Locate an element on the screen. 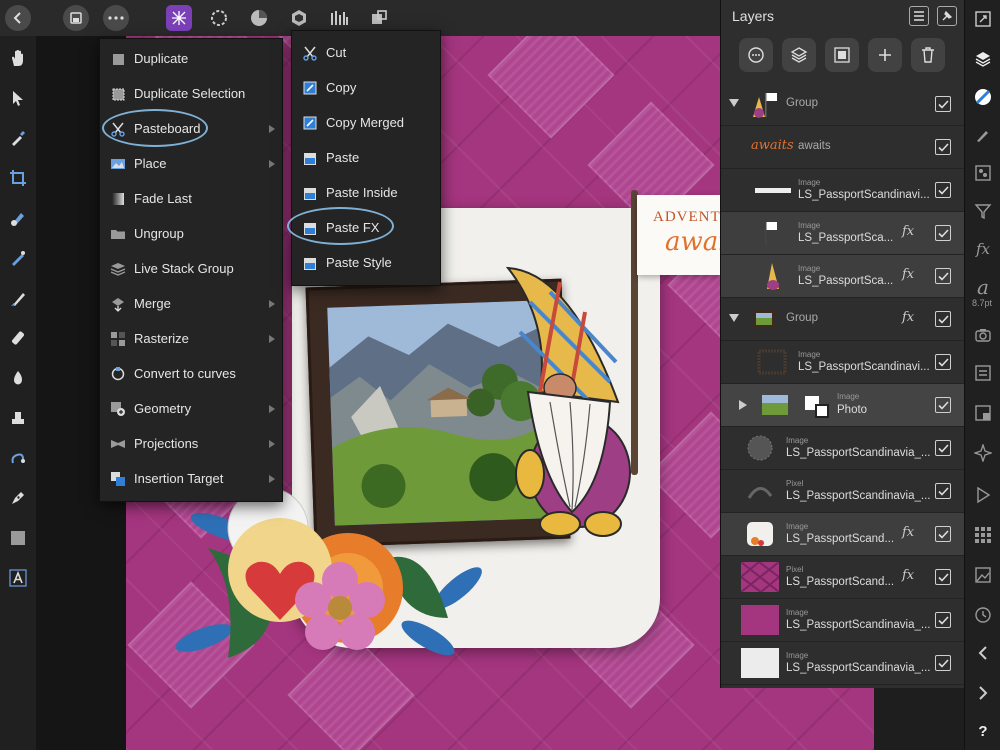 This screenshot has height=750, width=1000. menu-item-pasteboard: Pasteboard is located at coordinates (191, 128).